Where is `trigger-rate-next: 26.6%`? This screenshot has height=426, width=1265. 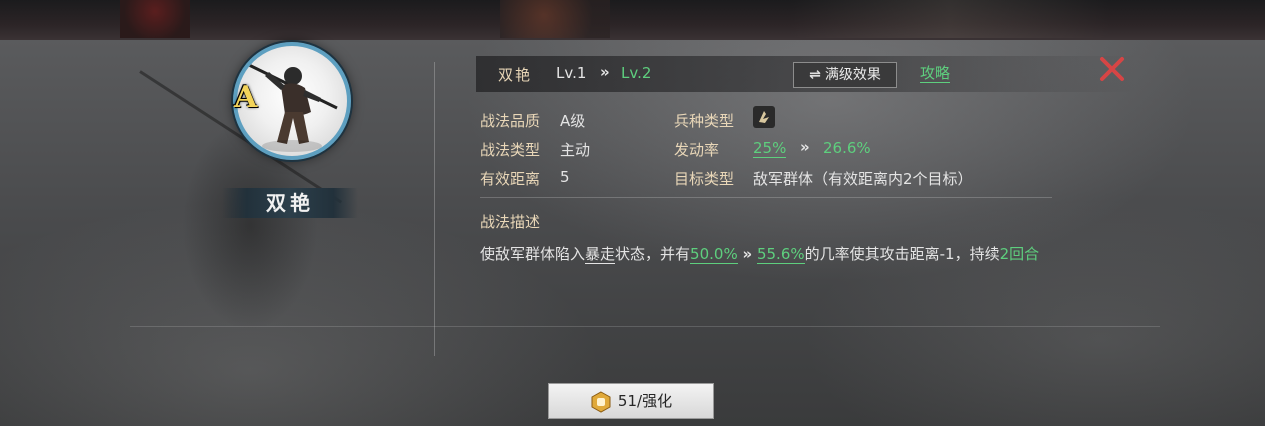
trigger-rate-next: 26.6% is located at coordinates (847, 148).